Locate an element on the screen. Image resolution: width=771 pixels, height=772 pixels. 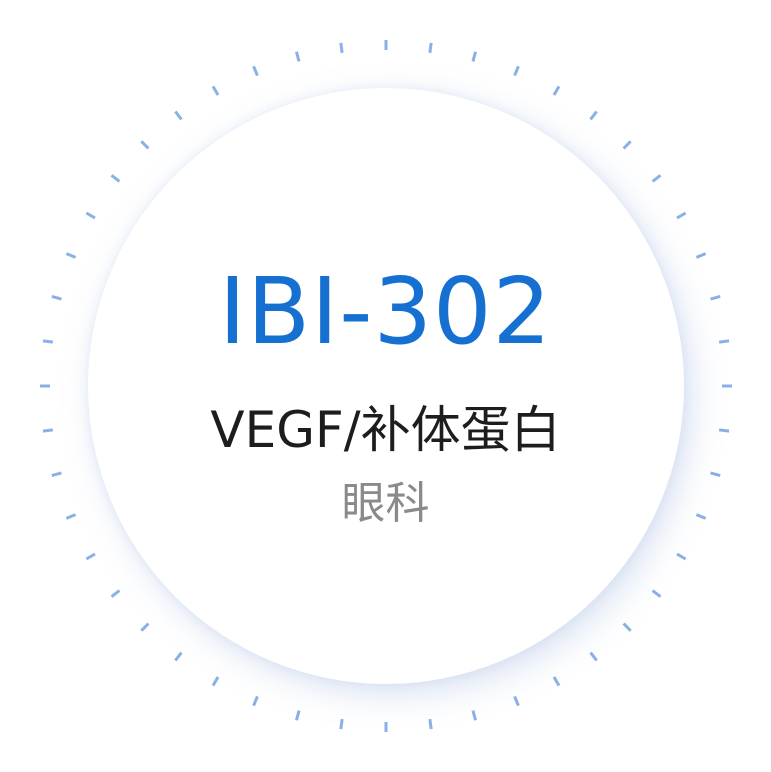
therapeutic-area: 眼科 is located at coordinates (385, 503).